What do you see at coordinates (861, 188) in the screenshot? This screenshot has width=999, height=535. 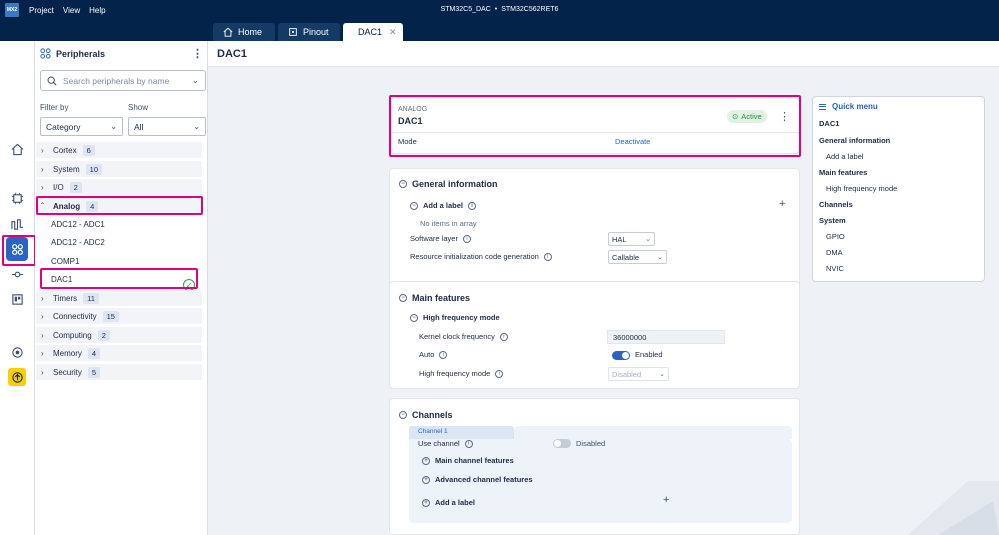 I see `quick-menu-item: High frequency mode` at bounding box center [861, 188].